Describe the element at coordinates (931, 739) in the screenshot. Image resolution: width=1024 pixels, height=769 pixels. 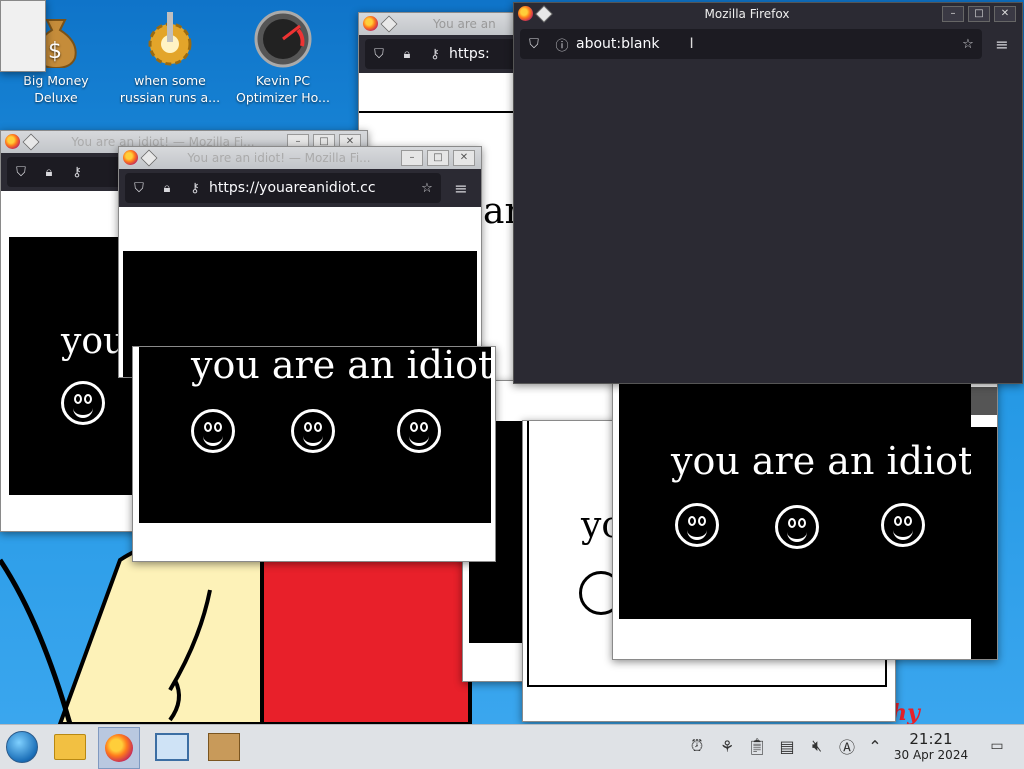
I see `clock-time: 21:21` at that location.